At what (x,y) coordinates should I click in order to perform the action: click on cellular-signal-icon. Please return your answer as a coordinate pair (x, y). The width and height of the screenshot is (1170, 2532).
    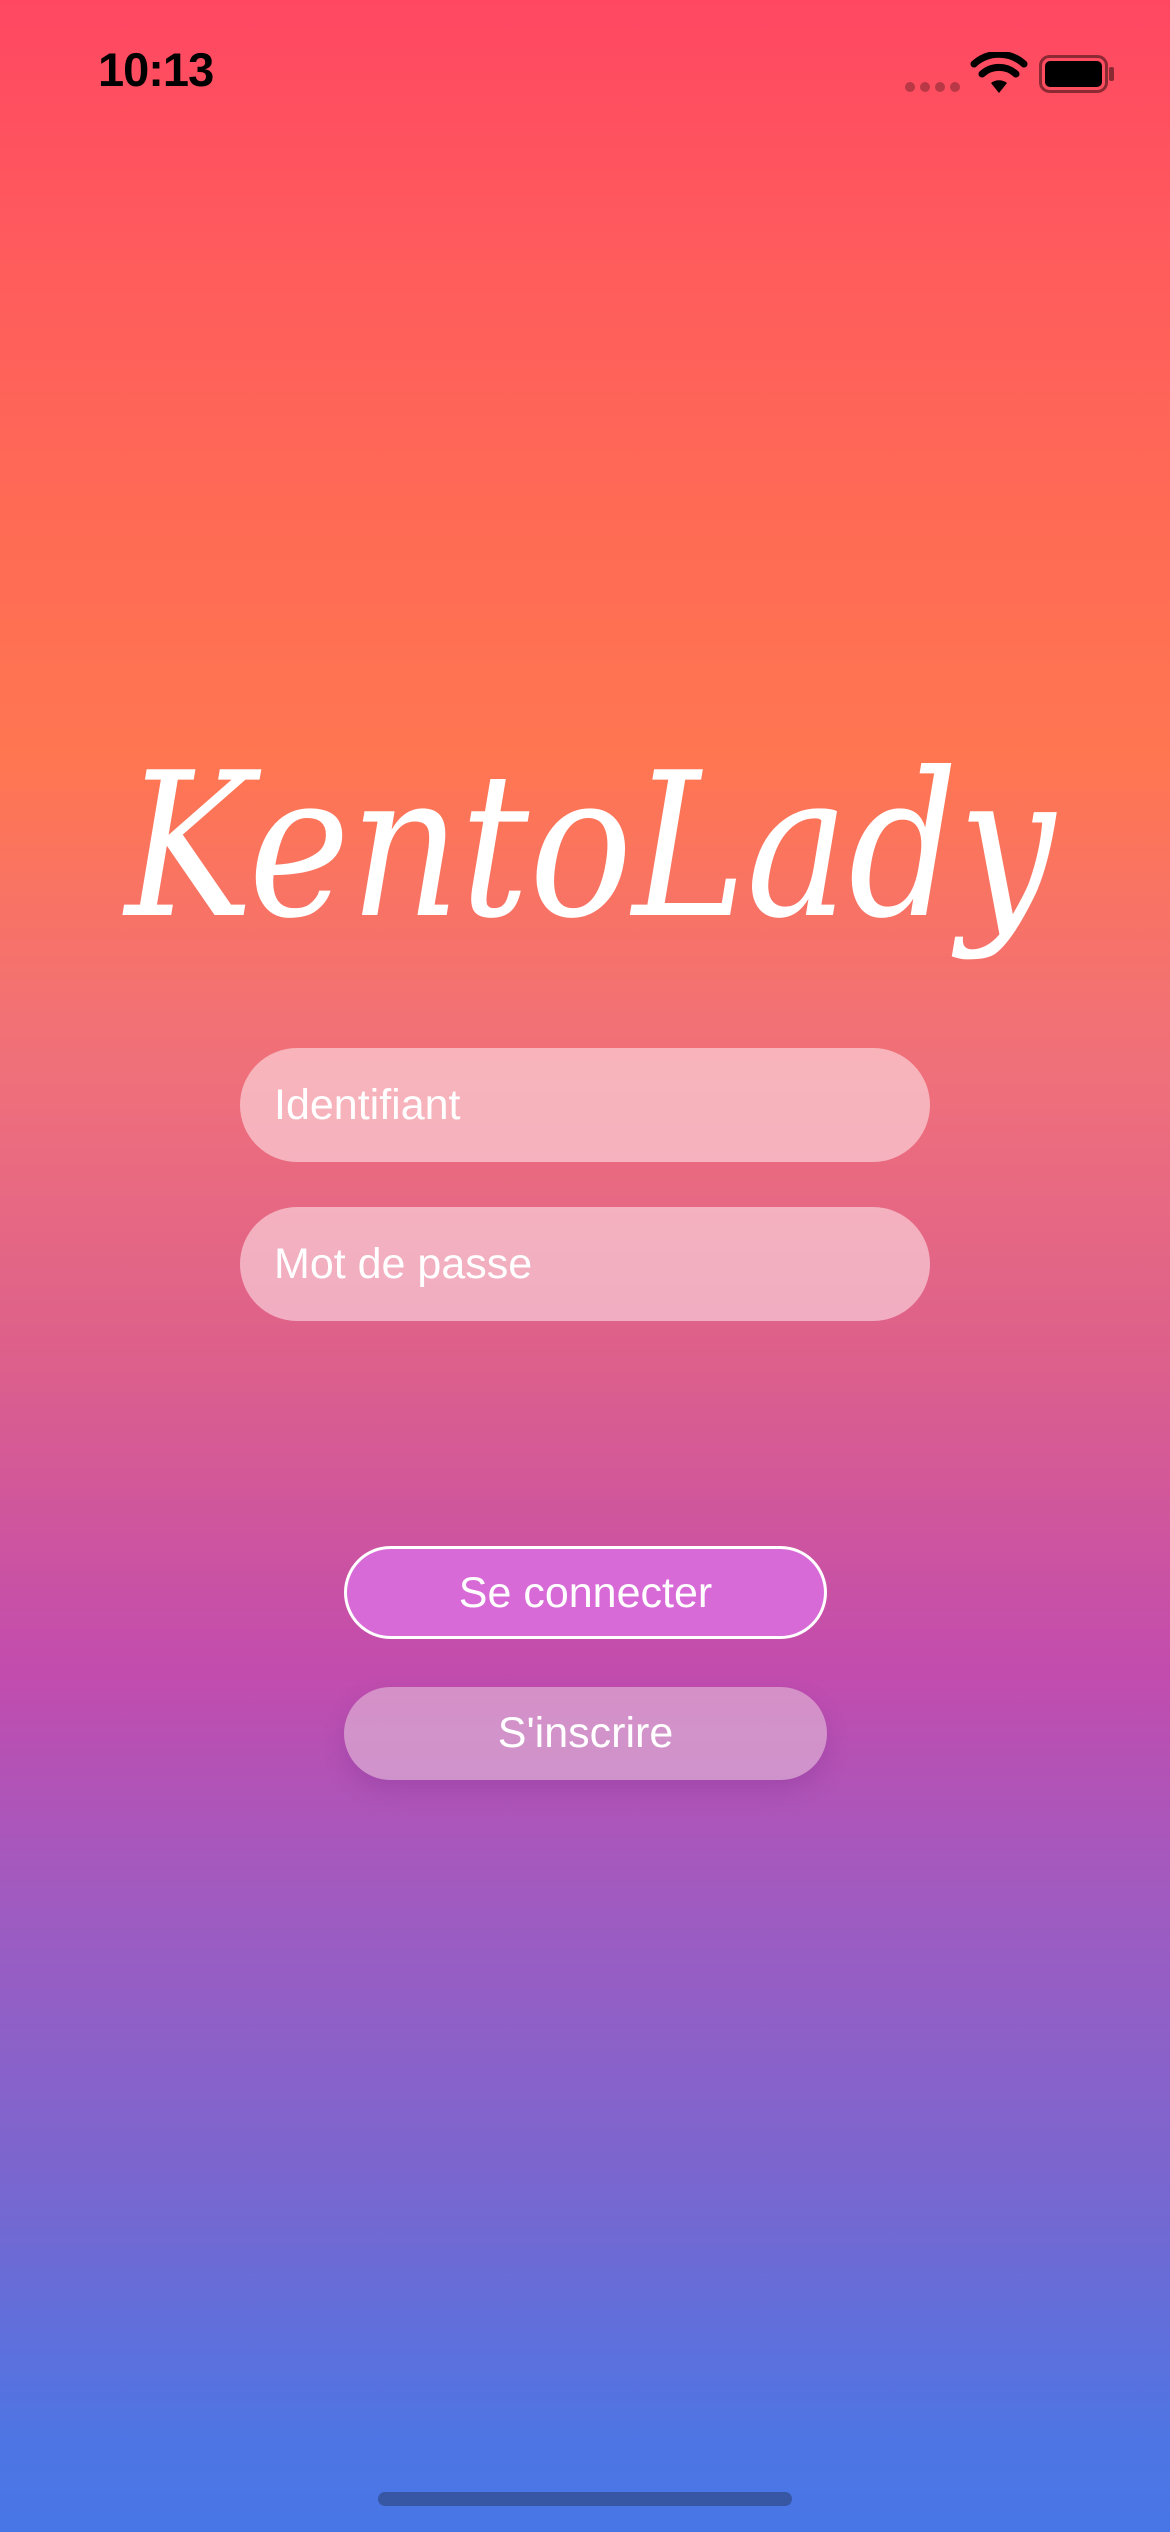
    Looking at the image, I should click on (933, 87).